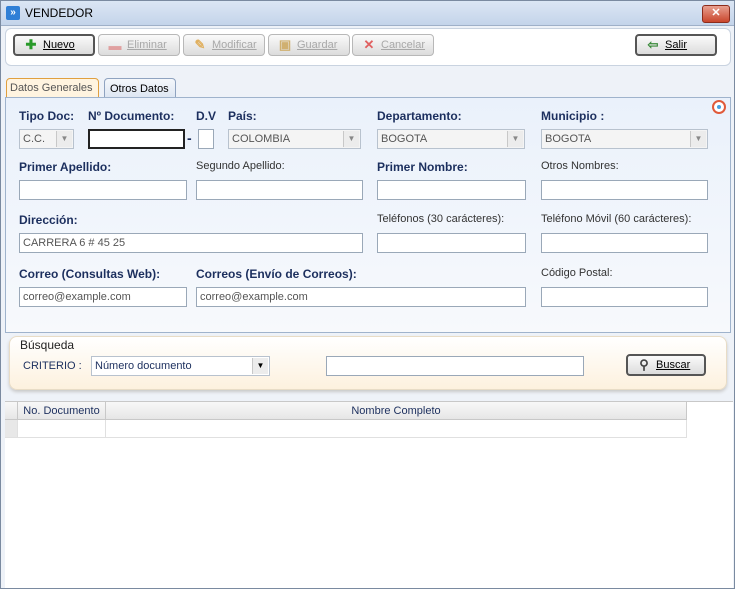 This screenshot has width=735, height=589. What do you see at coordinates (62, 429) in the screenshot?
I see `table-row-cell-documento` at bounding box center [62, 429].